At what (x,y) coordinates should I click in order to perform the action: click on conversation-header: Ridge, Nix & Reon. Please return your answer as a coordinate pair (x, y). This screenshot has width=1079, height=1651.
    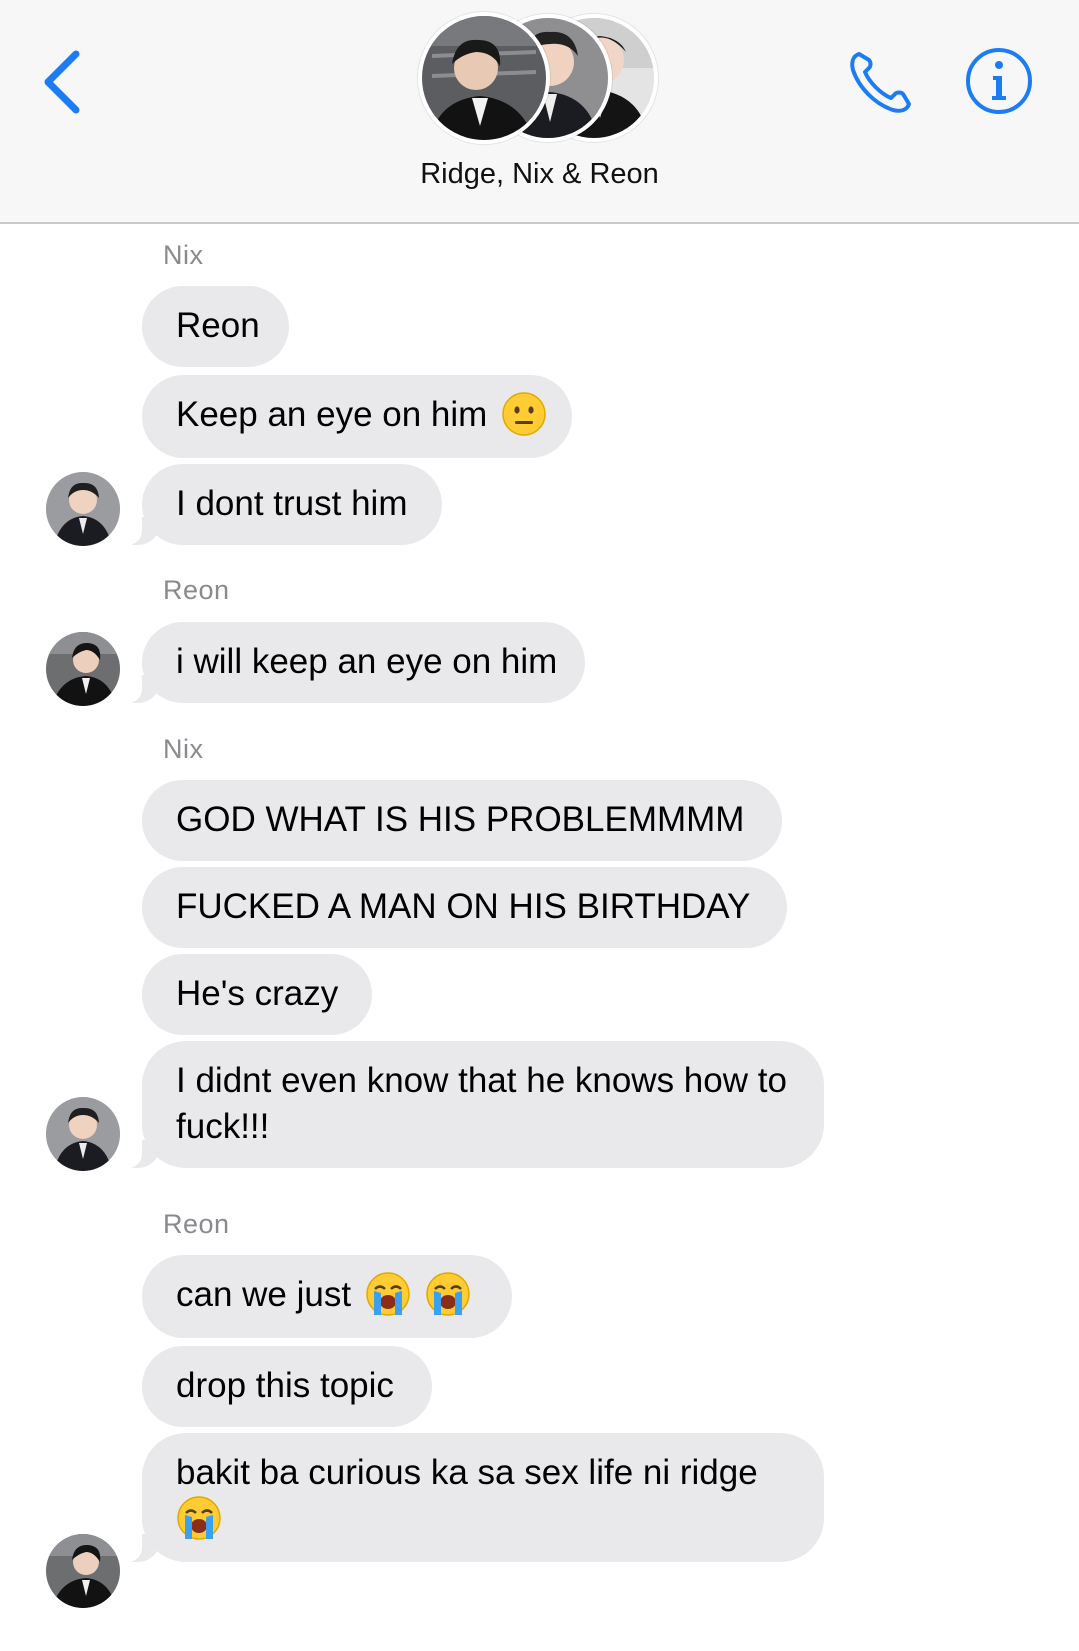
    Looking at the image, I should click on (539, 112).